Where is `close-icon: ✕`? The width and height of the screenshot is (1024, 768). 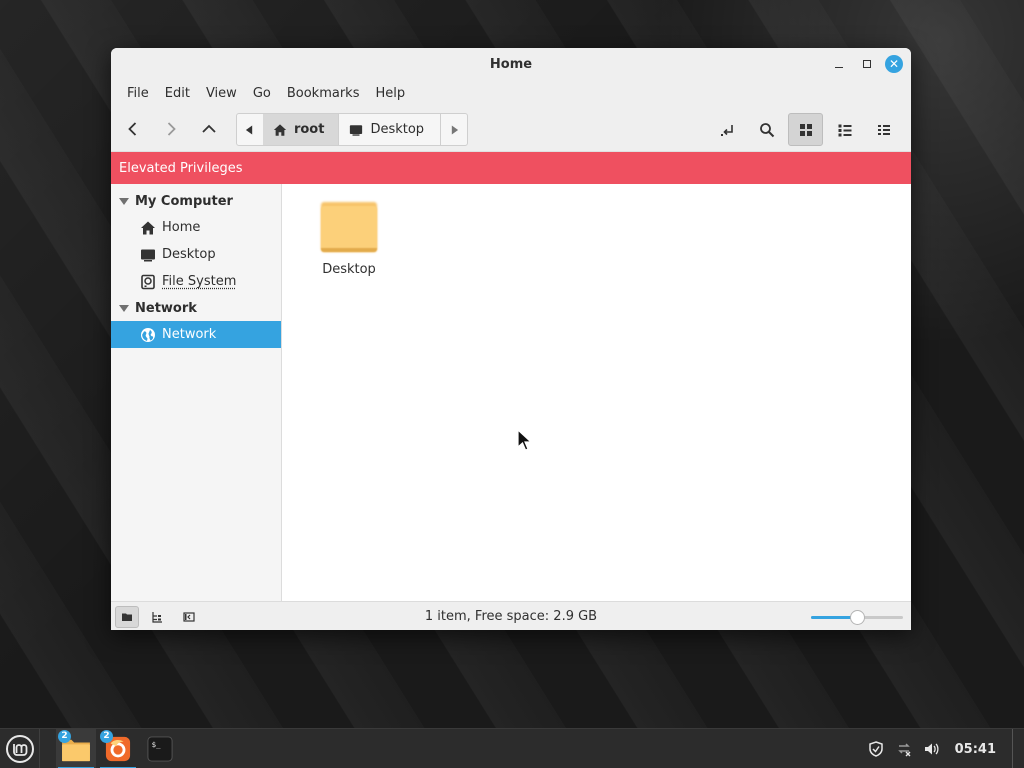
close-icon: ✕ is located at coordinates (894, 64).